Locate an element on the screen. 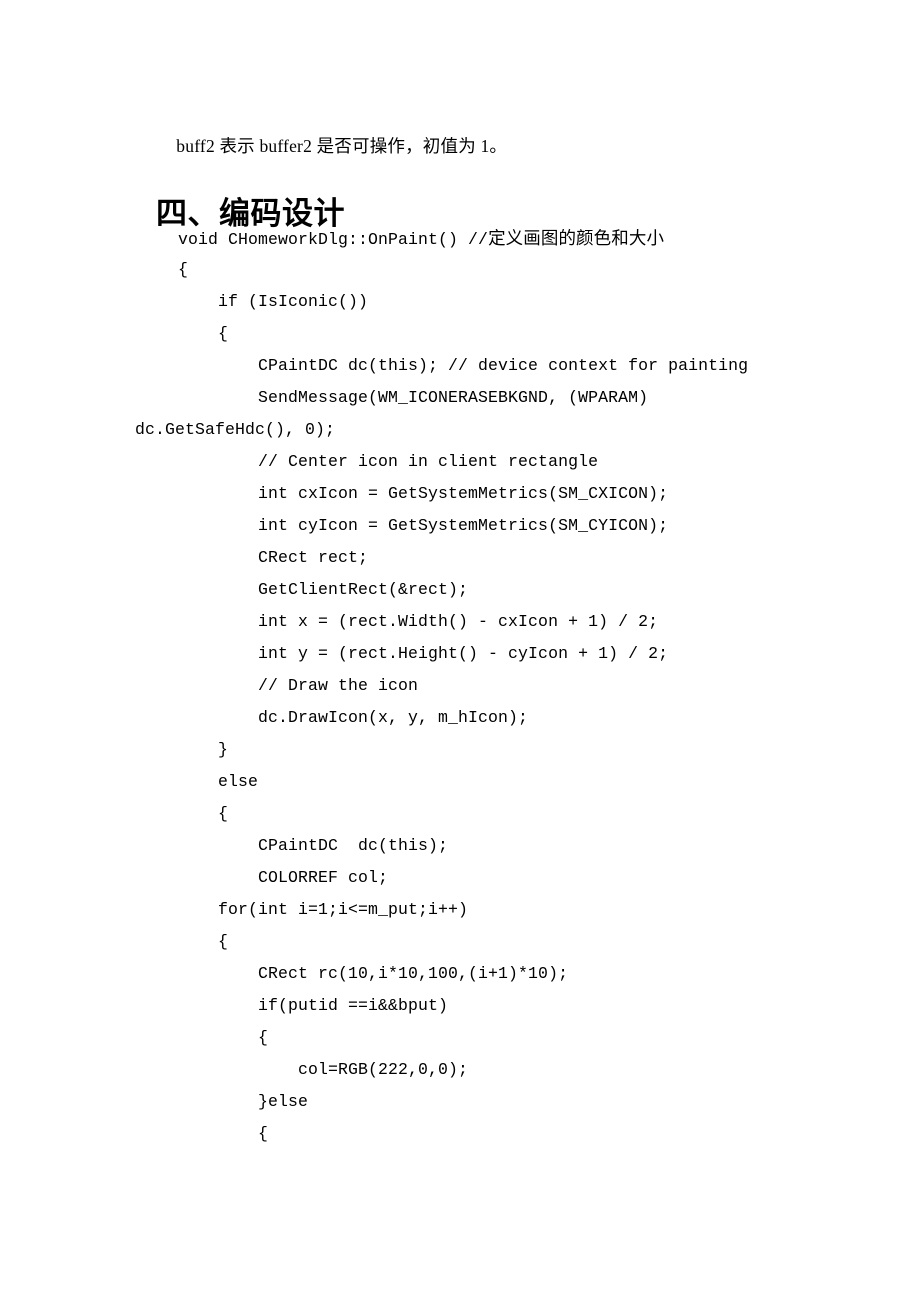 The image size is (920, 1300). code-line: col=RGB(222,0,0); is located at coordinates (313, 1069).